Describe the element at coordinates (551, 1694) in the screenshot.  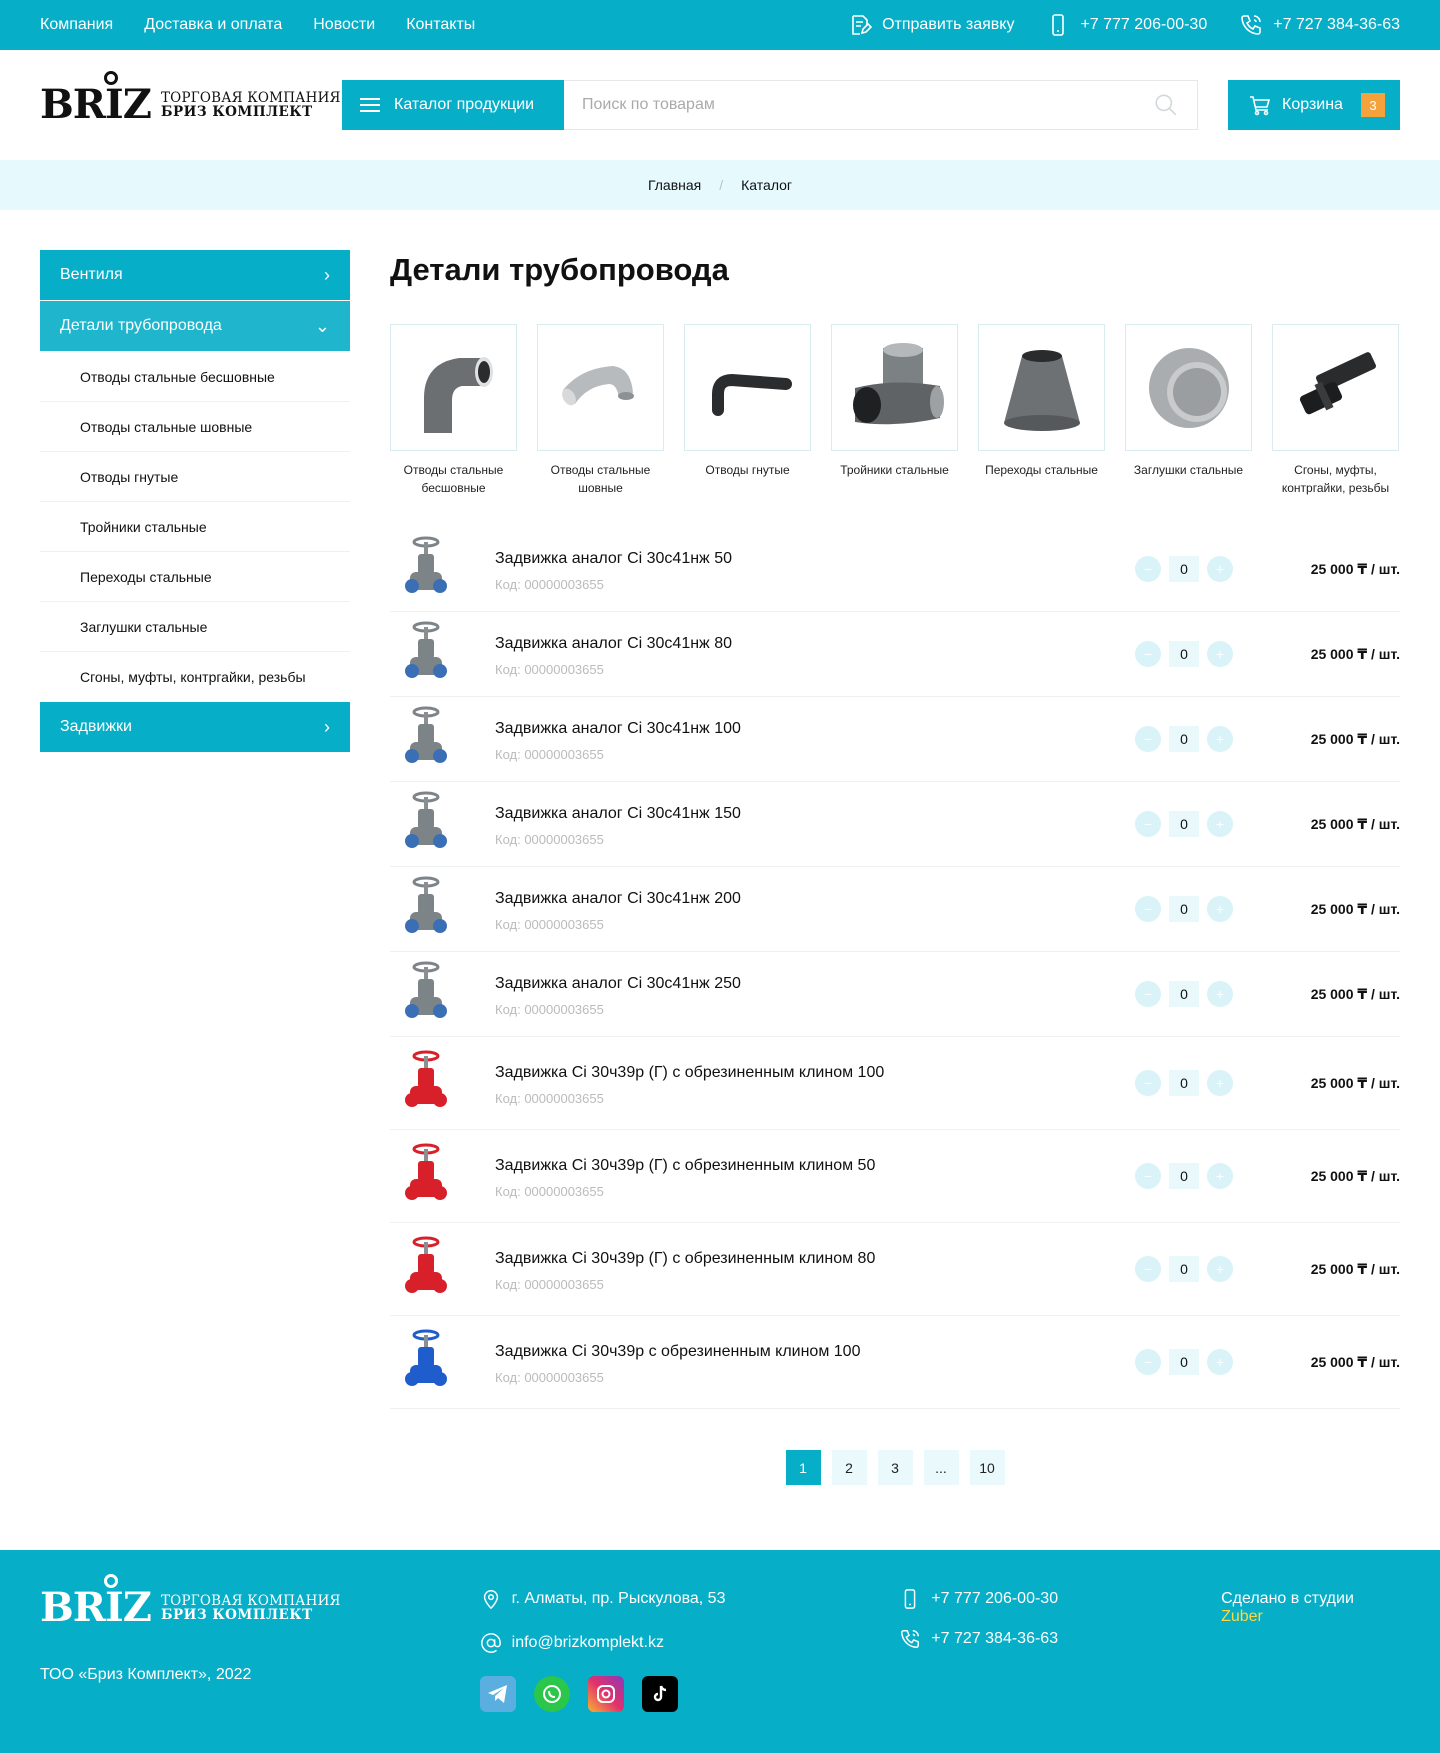
I see `whatsapp-icon` at that location.